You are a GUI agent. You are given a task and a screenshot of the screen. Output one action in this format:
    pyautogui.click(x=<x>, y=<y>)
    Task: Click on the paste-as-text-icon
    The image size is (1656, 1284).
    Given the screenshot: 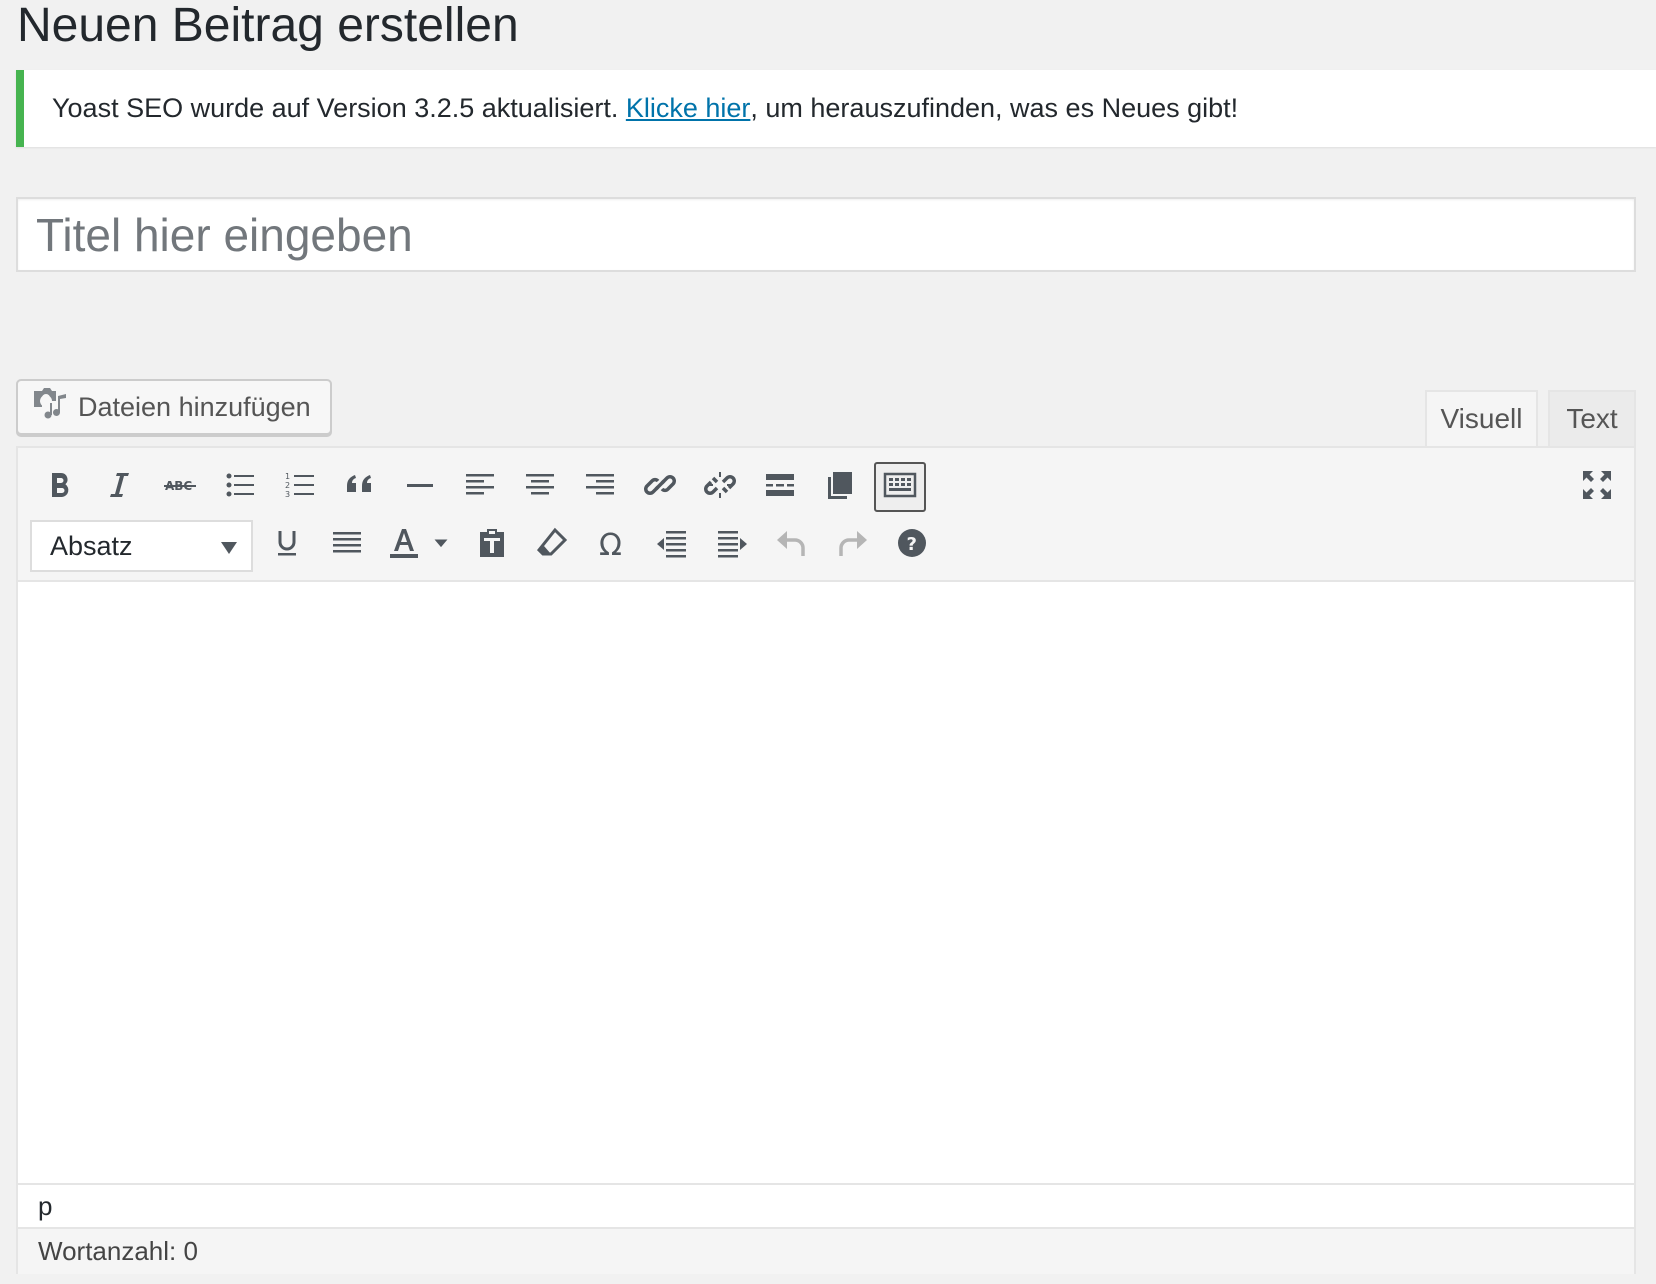 What is the action you would take?
    pyautogui.click(x=492, y=545)
    